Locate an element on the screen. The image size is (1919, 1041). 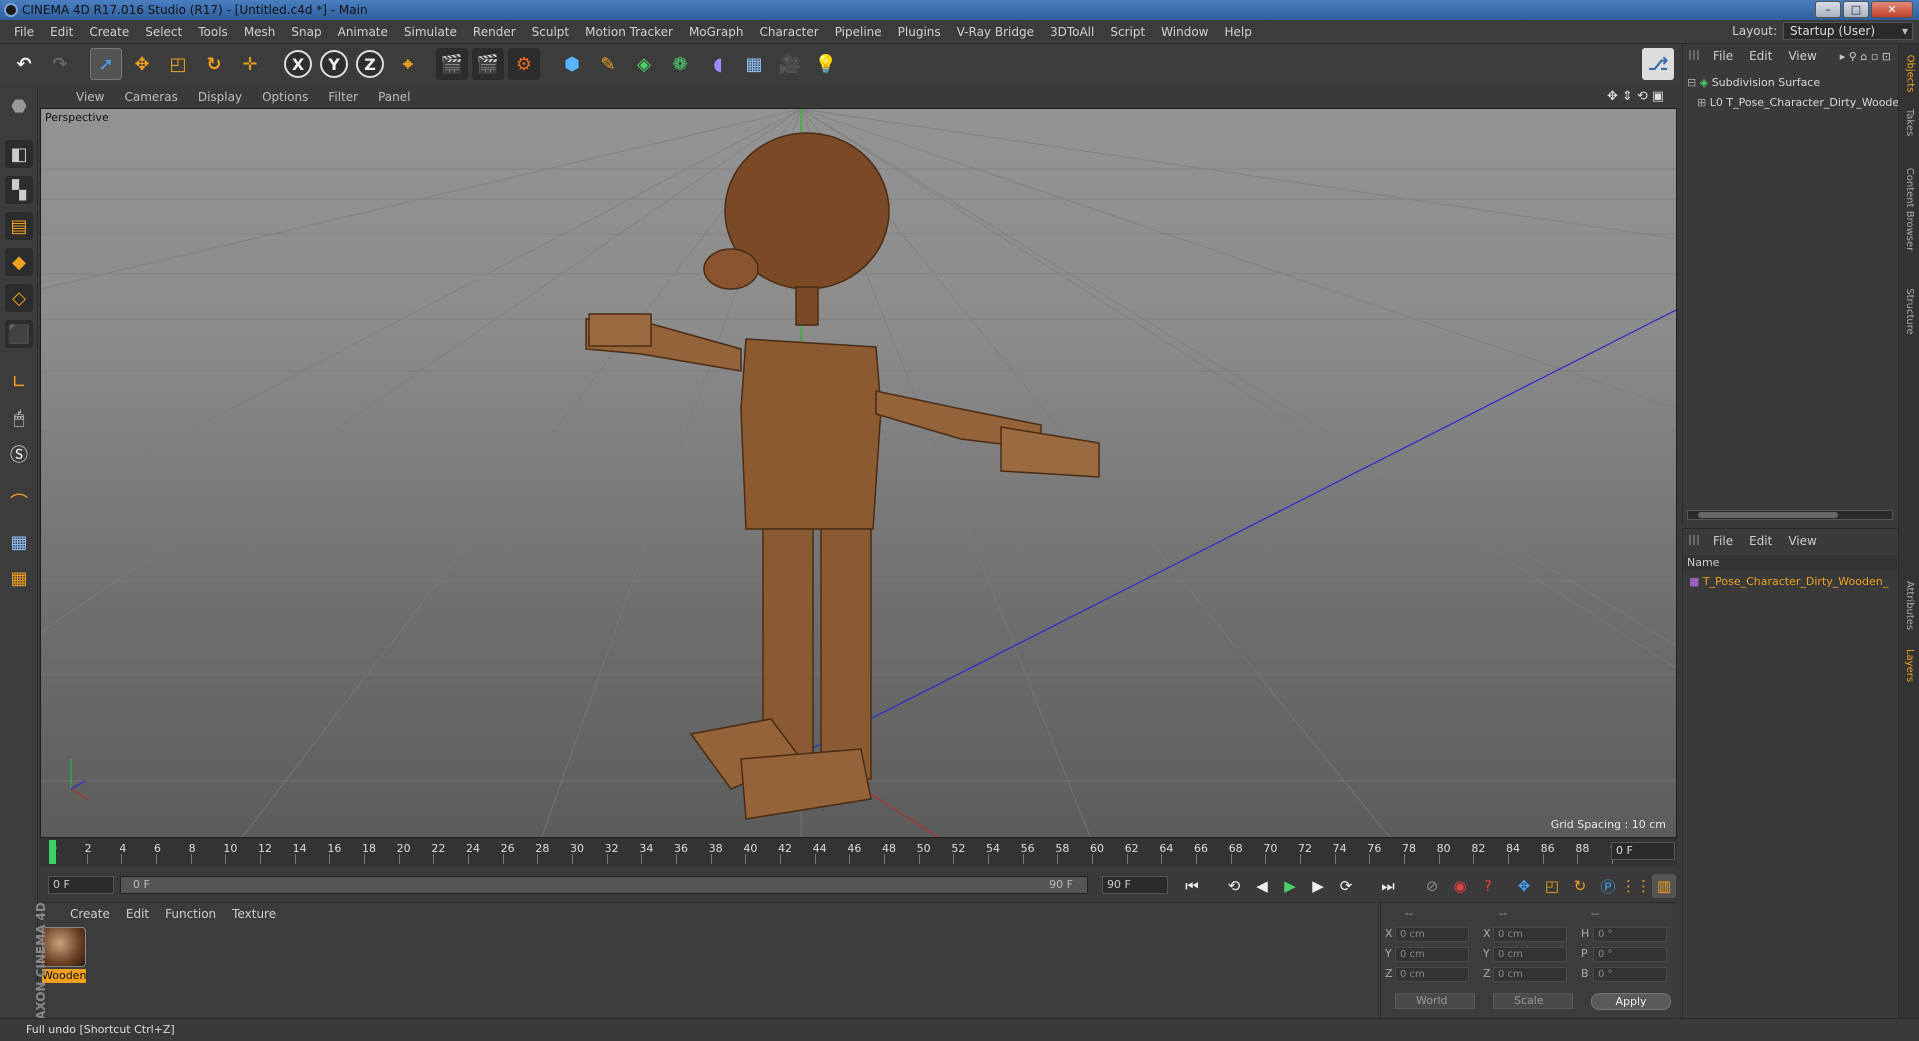
object-menu-edit: Edit is located at coordinates (1760, 56).